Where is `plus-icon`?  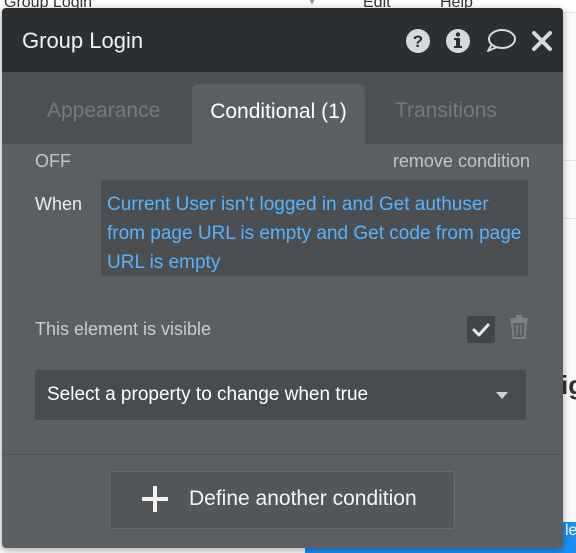
plus-icon is located at coordinates (155, 499).